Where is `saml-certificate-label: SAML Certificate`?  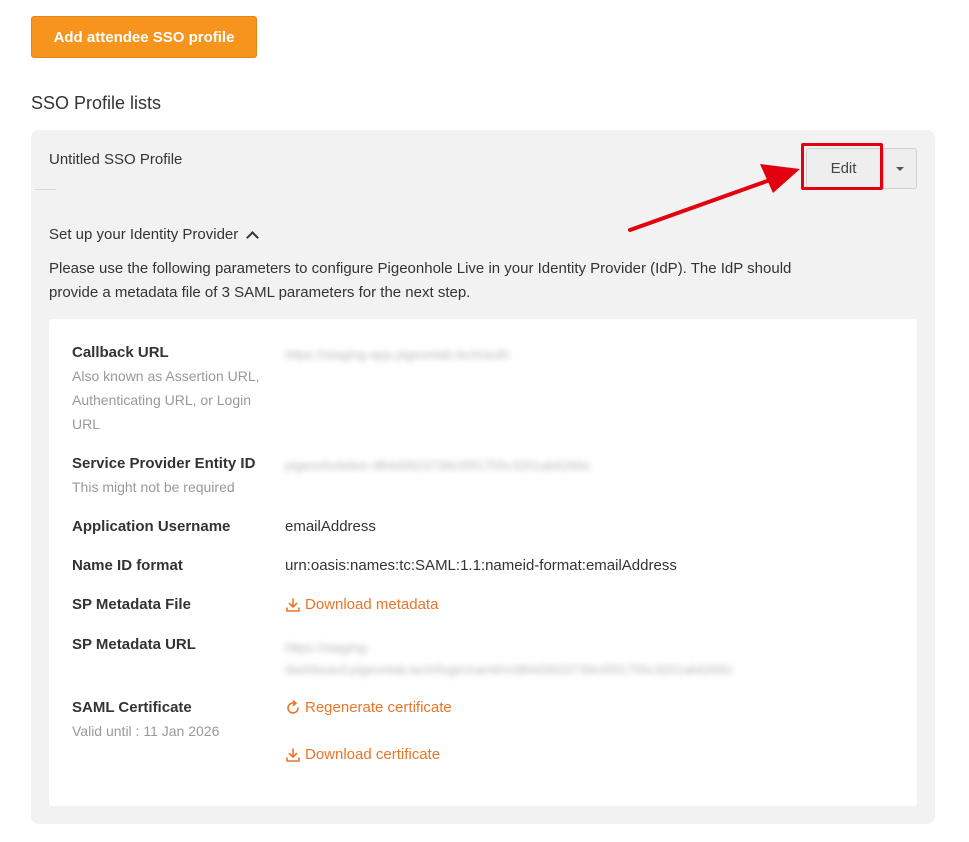
saml-certificate-label: SAML Certificate is located at coordinates (132, 707).